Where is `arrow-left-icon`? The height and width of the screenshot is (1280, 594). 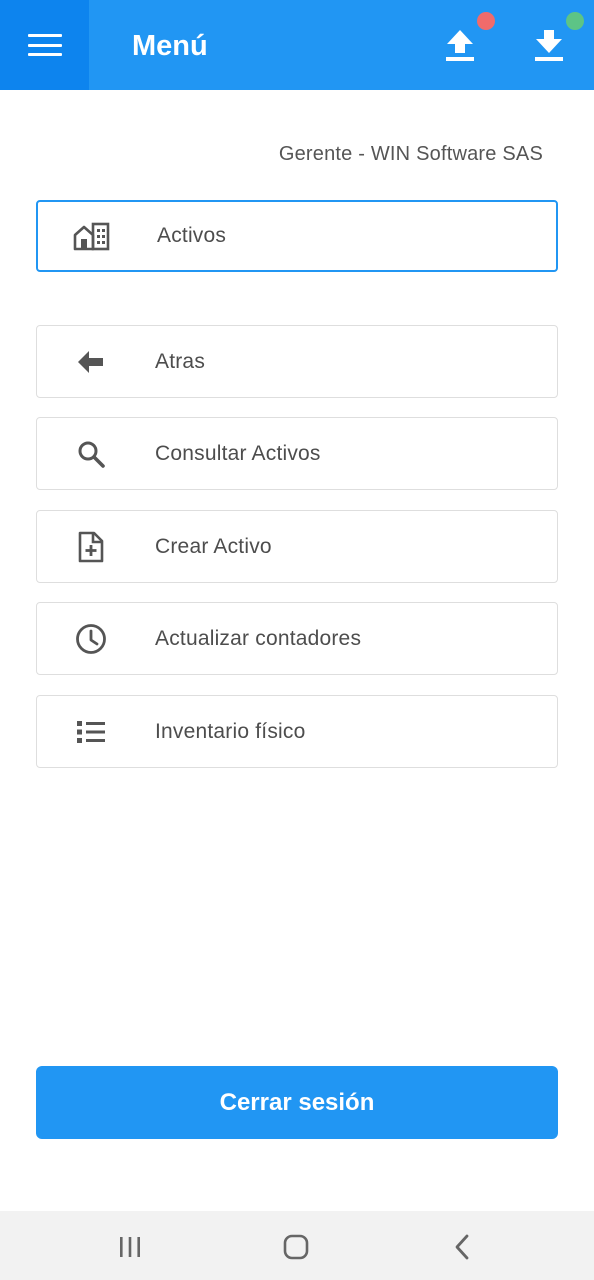
arrow-left-icon is located at coordinates (91, 362).